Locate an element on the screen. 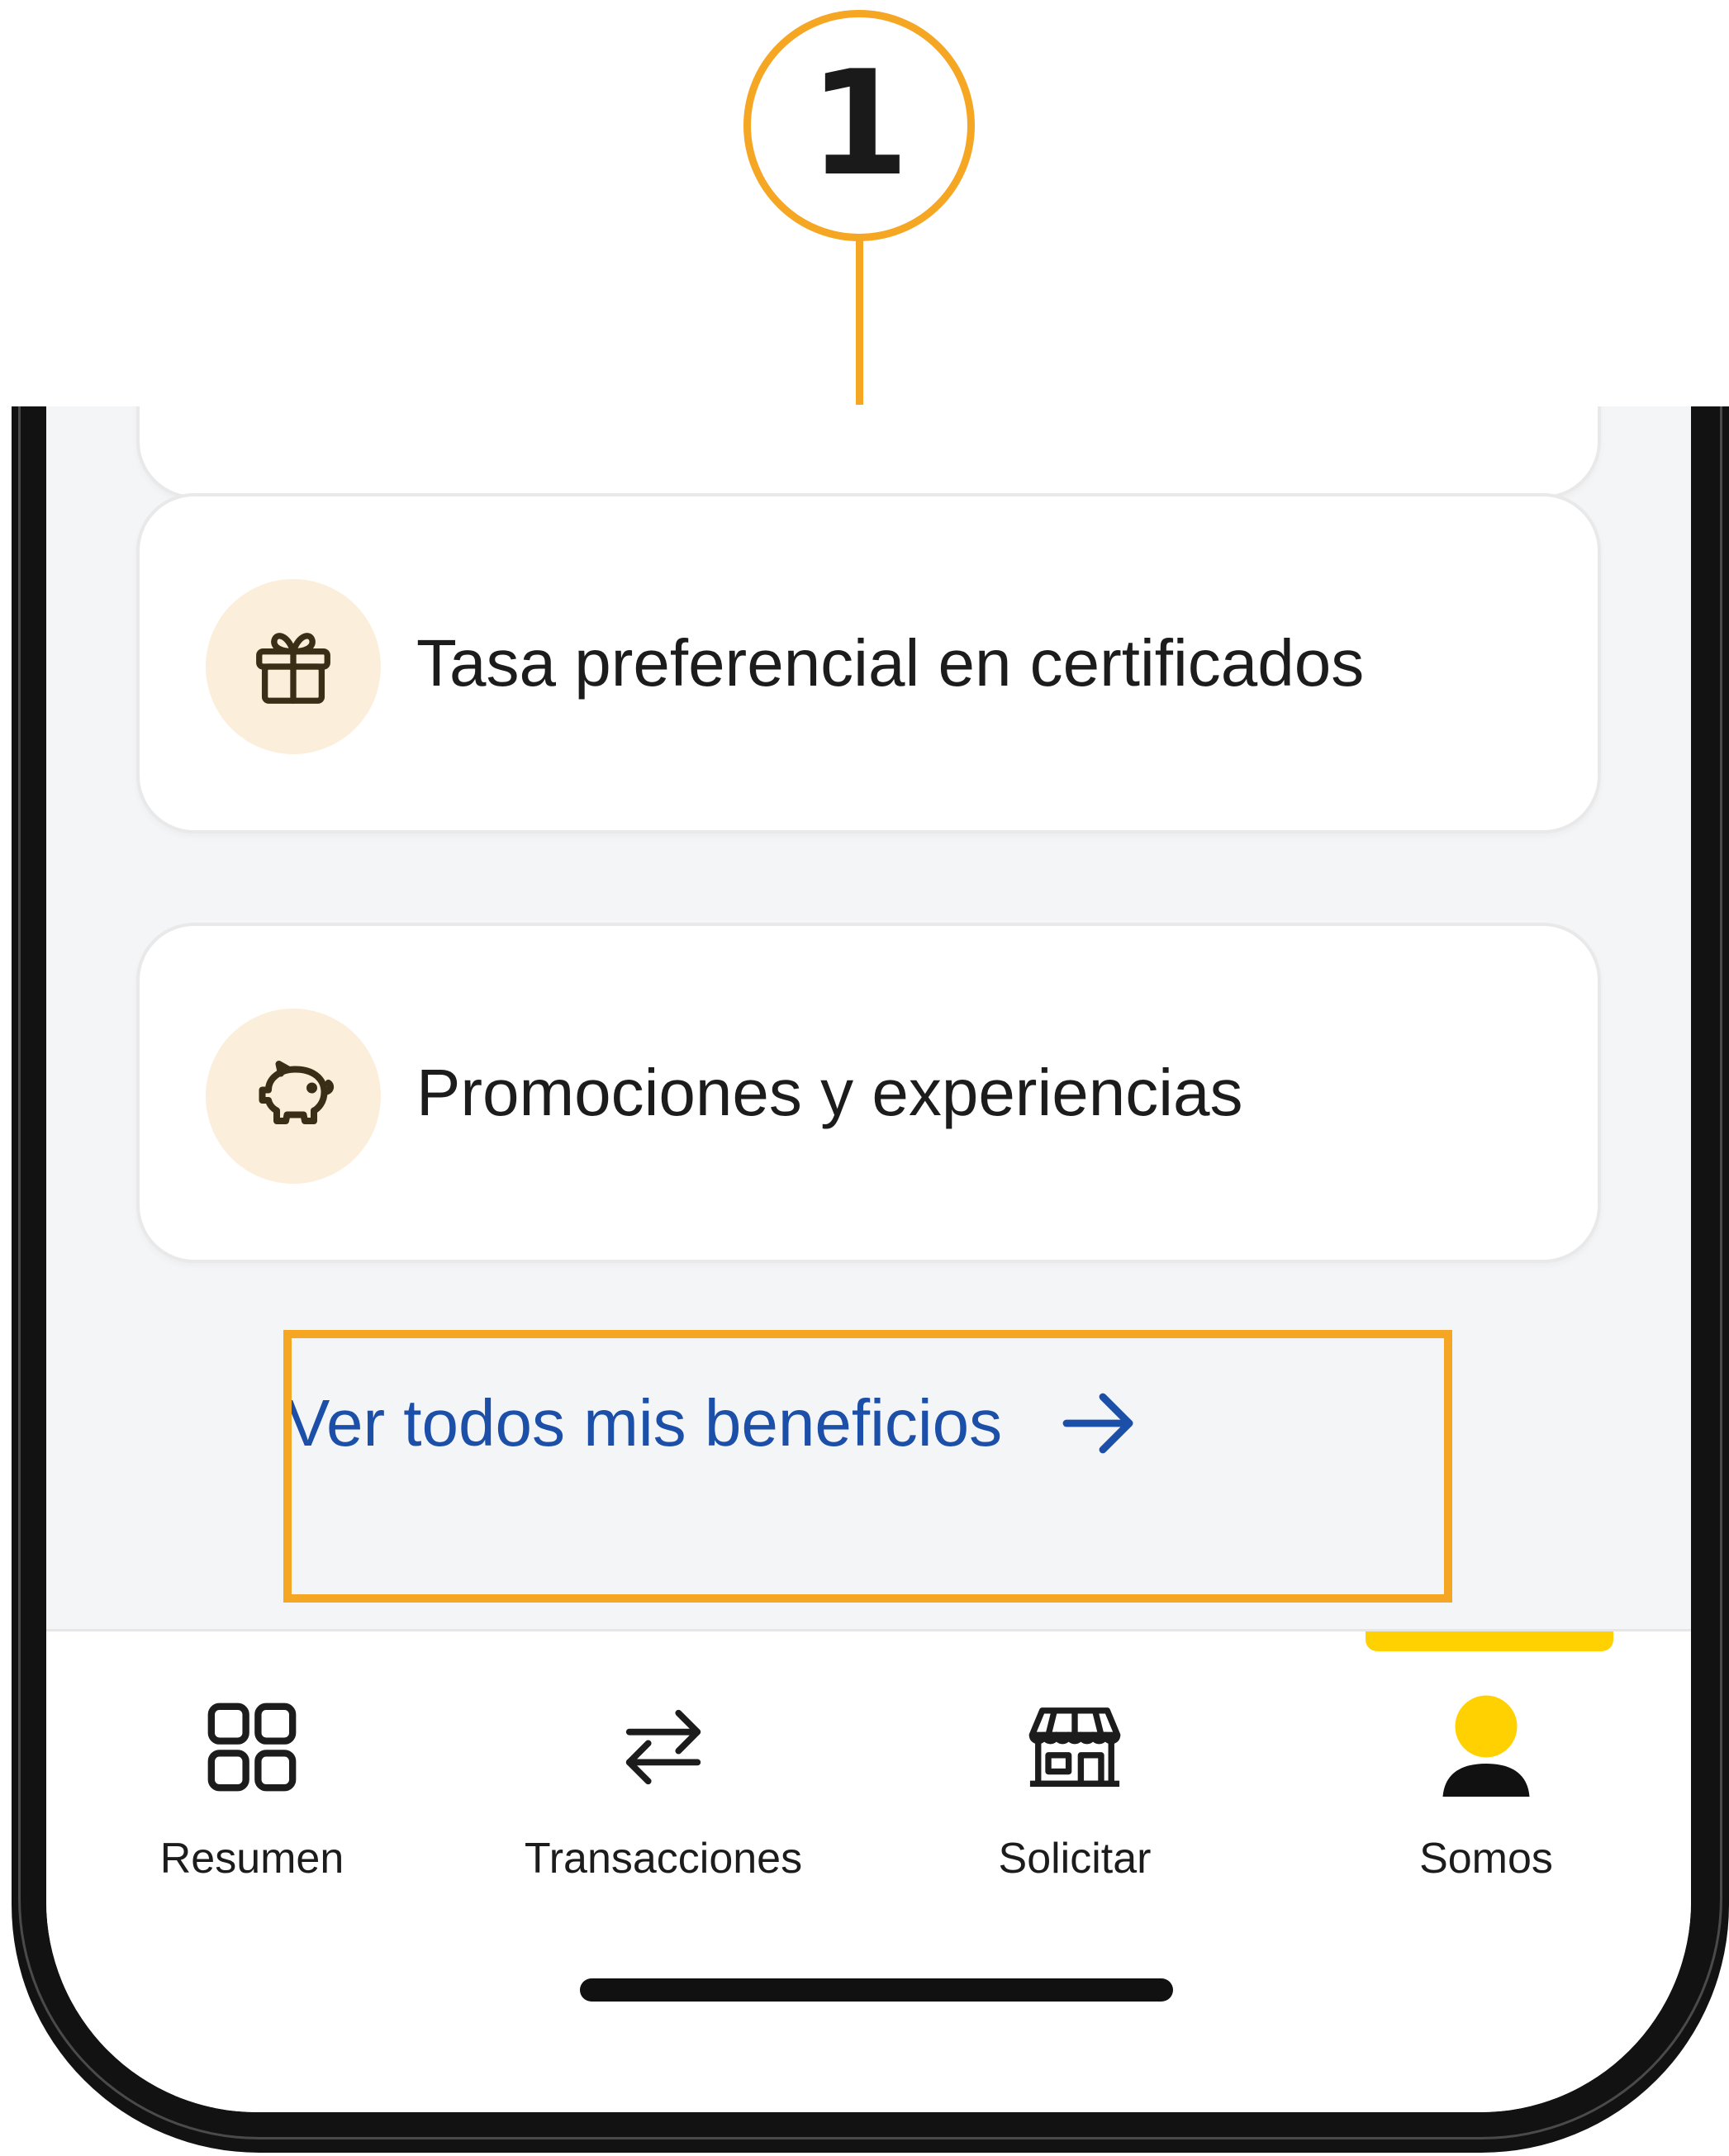  active-tab-indicator is located at coordinates (1489, 1641).